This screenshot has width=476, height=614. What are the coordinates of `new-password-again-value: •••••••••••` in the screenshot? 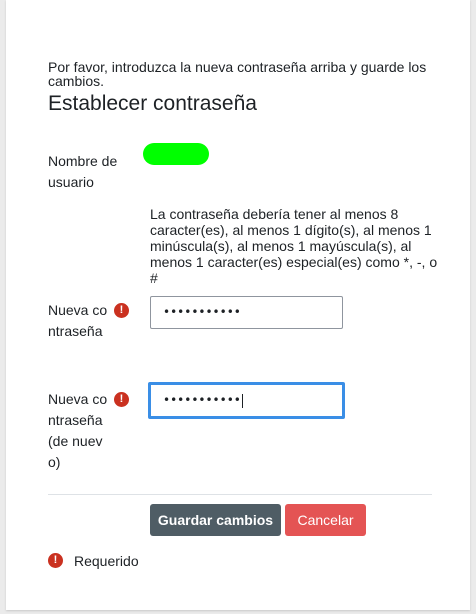 It's located at (202, 400).